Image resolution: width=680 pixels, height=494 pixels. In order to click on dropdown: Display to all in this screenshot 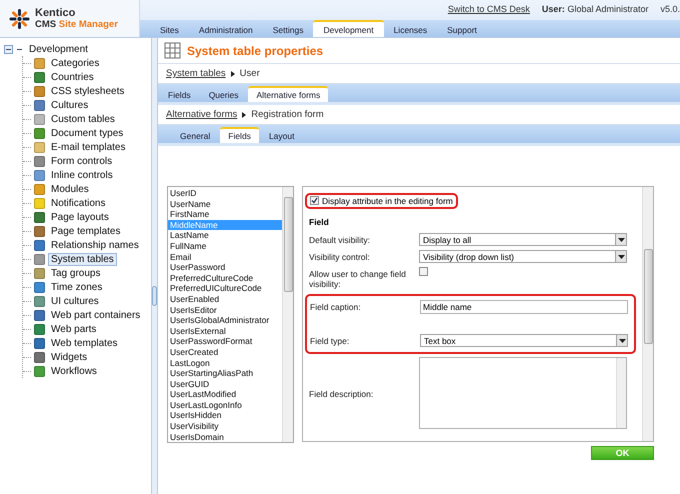, I will do `click(523, 239)`.